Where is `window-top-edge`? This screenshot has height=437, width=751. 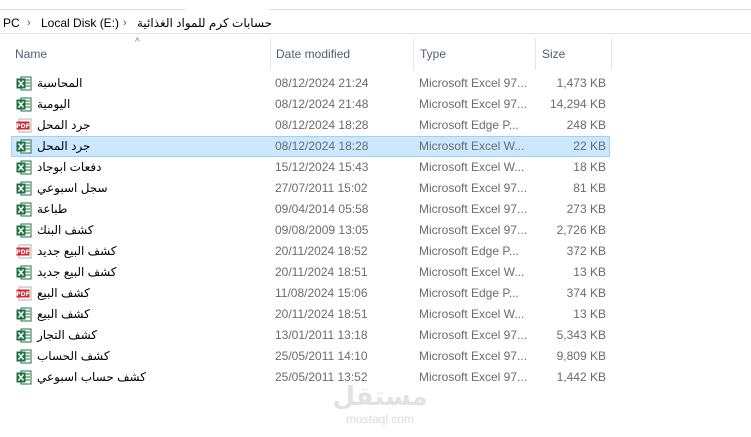 window-top-edge is located at coordinates (375, 5).